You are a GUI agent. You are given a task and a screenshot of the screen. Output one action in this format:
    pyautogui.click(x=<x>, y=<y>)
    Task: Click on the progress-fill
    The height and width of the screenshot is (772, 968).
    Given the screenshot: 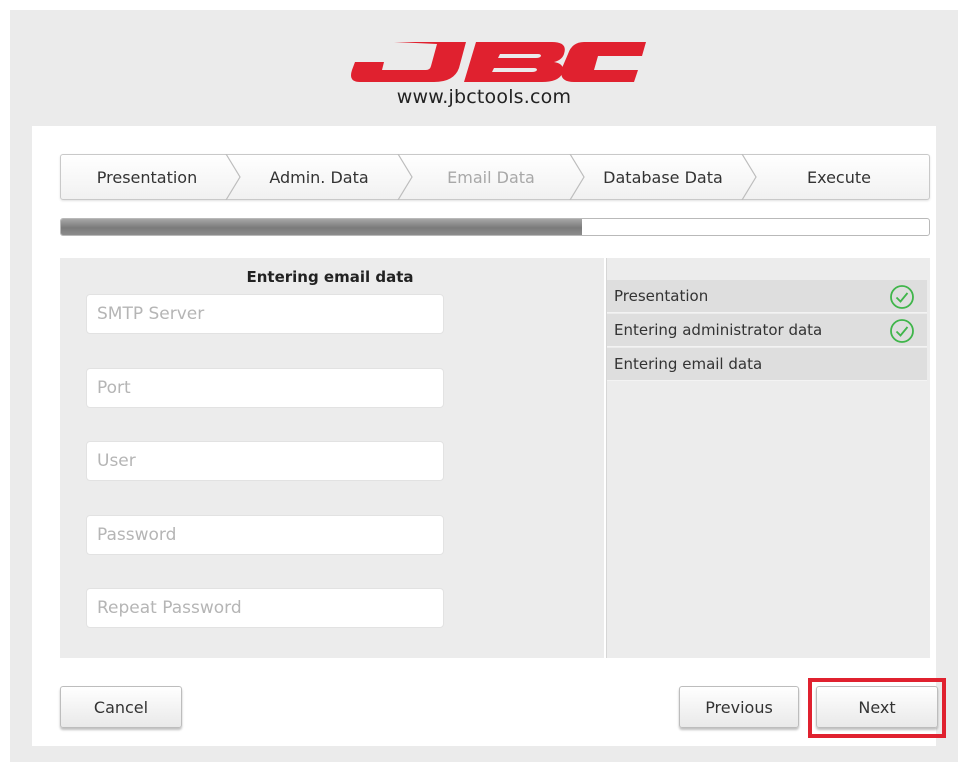 What is the action you would take?
    pyautogui.click(x=321, y=227)
    